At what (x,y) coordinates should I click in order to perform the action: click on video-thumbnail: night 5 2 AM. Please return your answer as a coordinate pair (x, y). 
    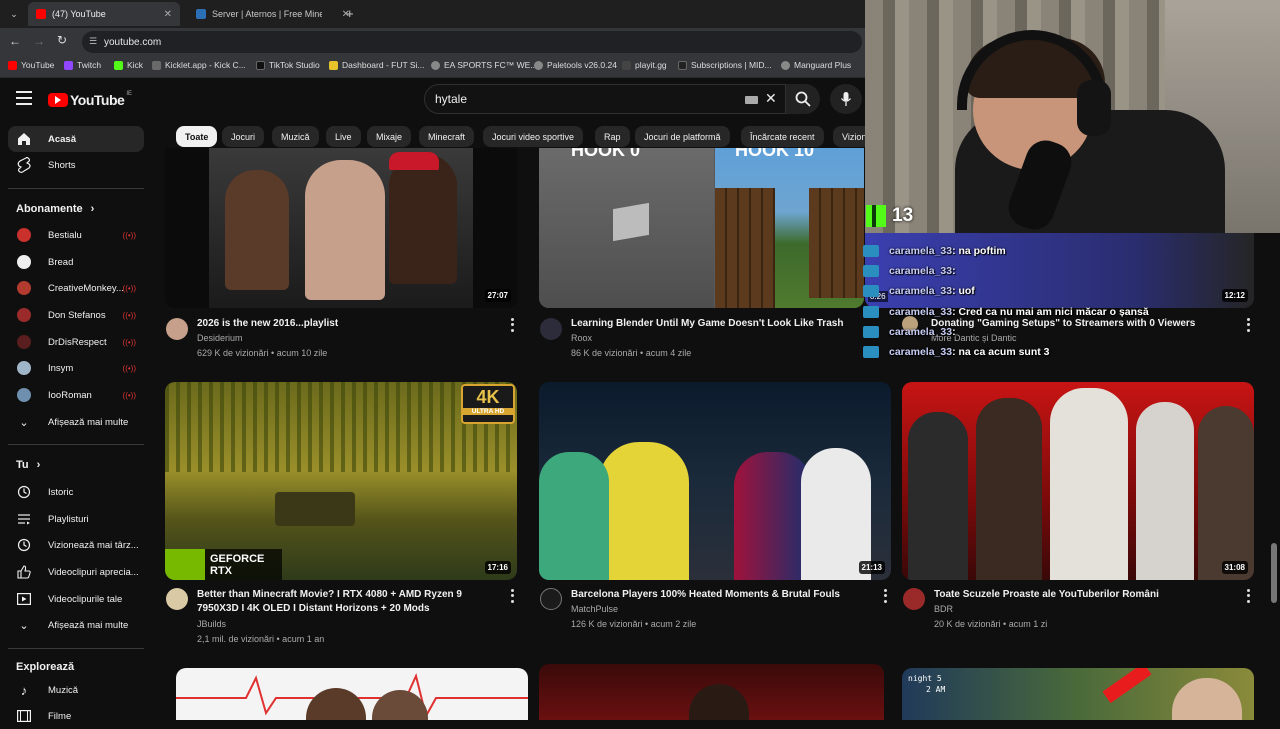
    Looking at the image, I should click on (1078, 694).